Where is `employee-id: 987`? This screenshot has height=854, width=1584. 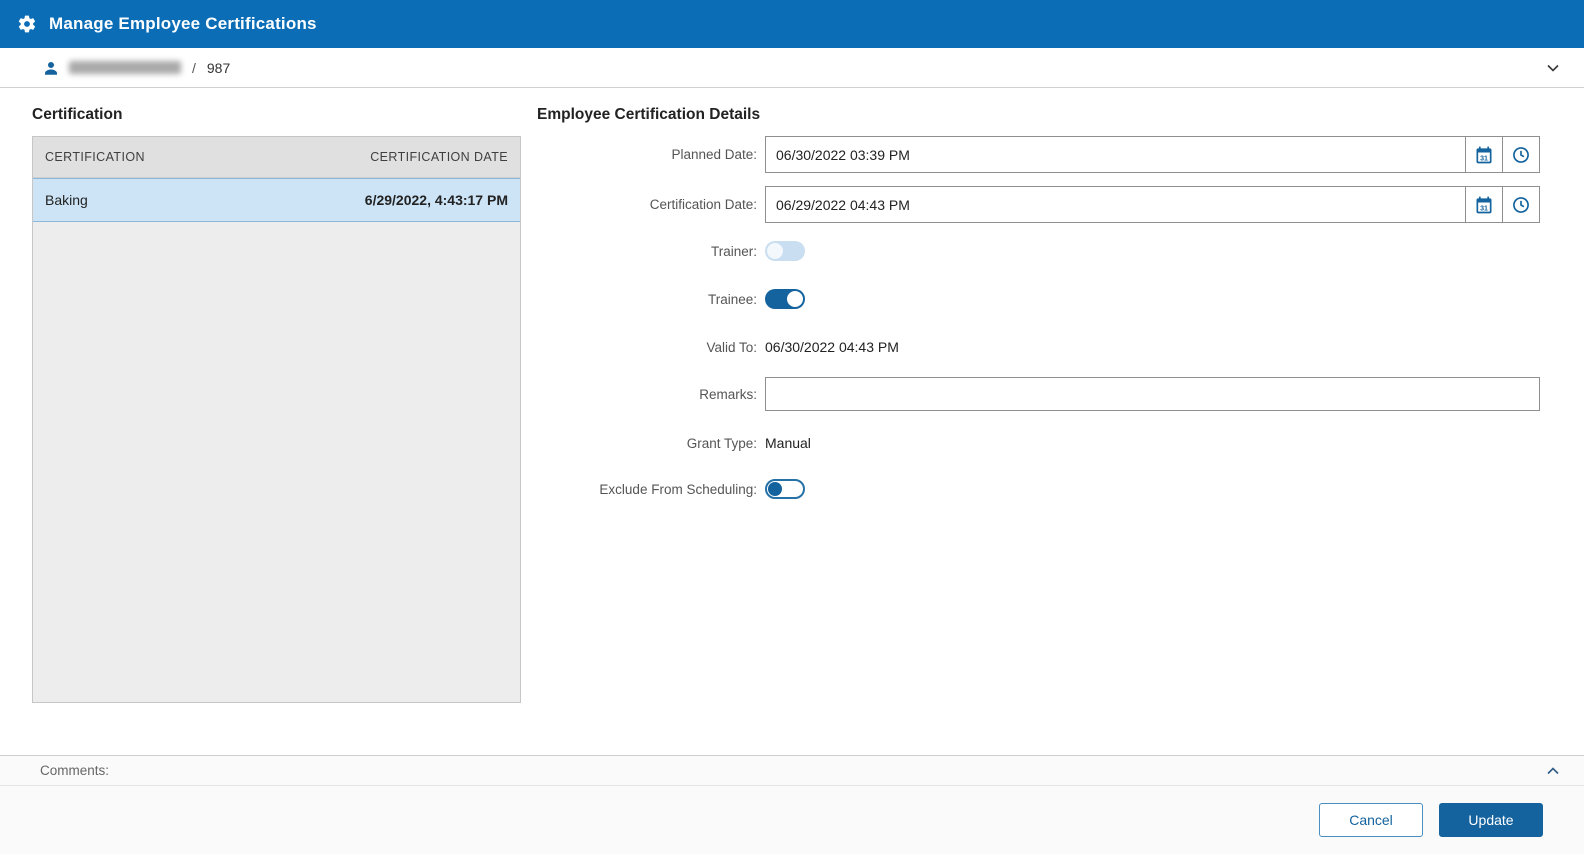 employee-id: 987 is located at coordinates (218, 67).